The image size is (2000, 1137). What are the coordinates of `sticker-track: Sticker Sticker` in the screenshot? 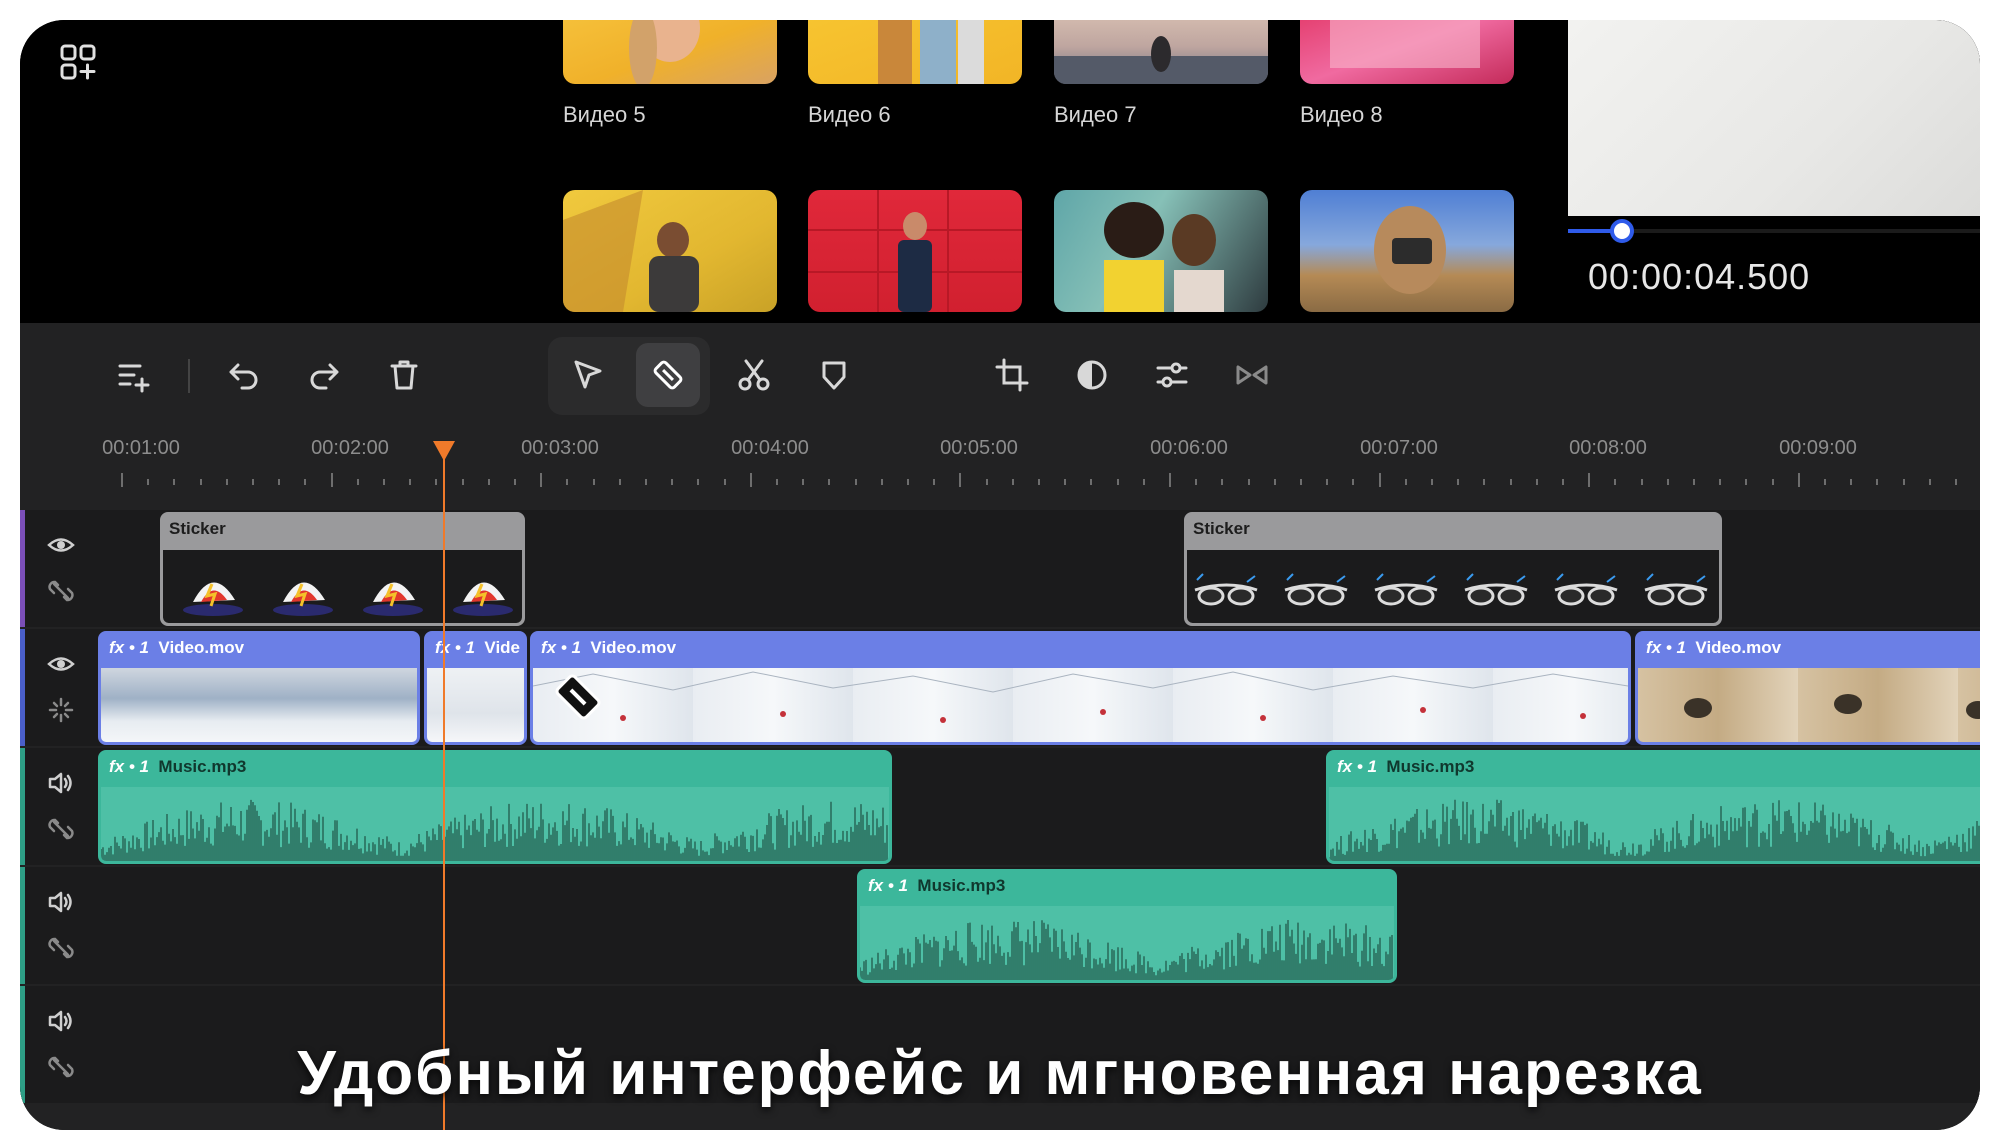 It's located at (1000, 568).